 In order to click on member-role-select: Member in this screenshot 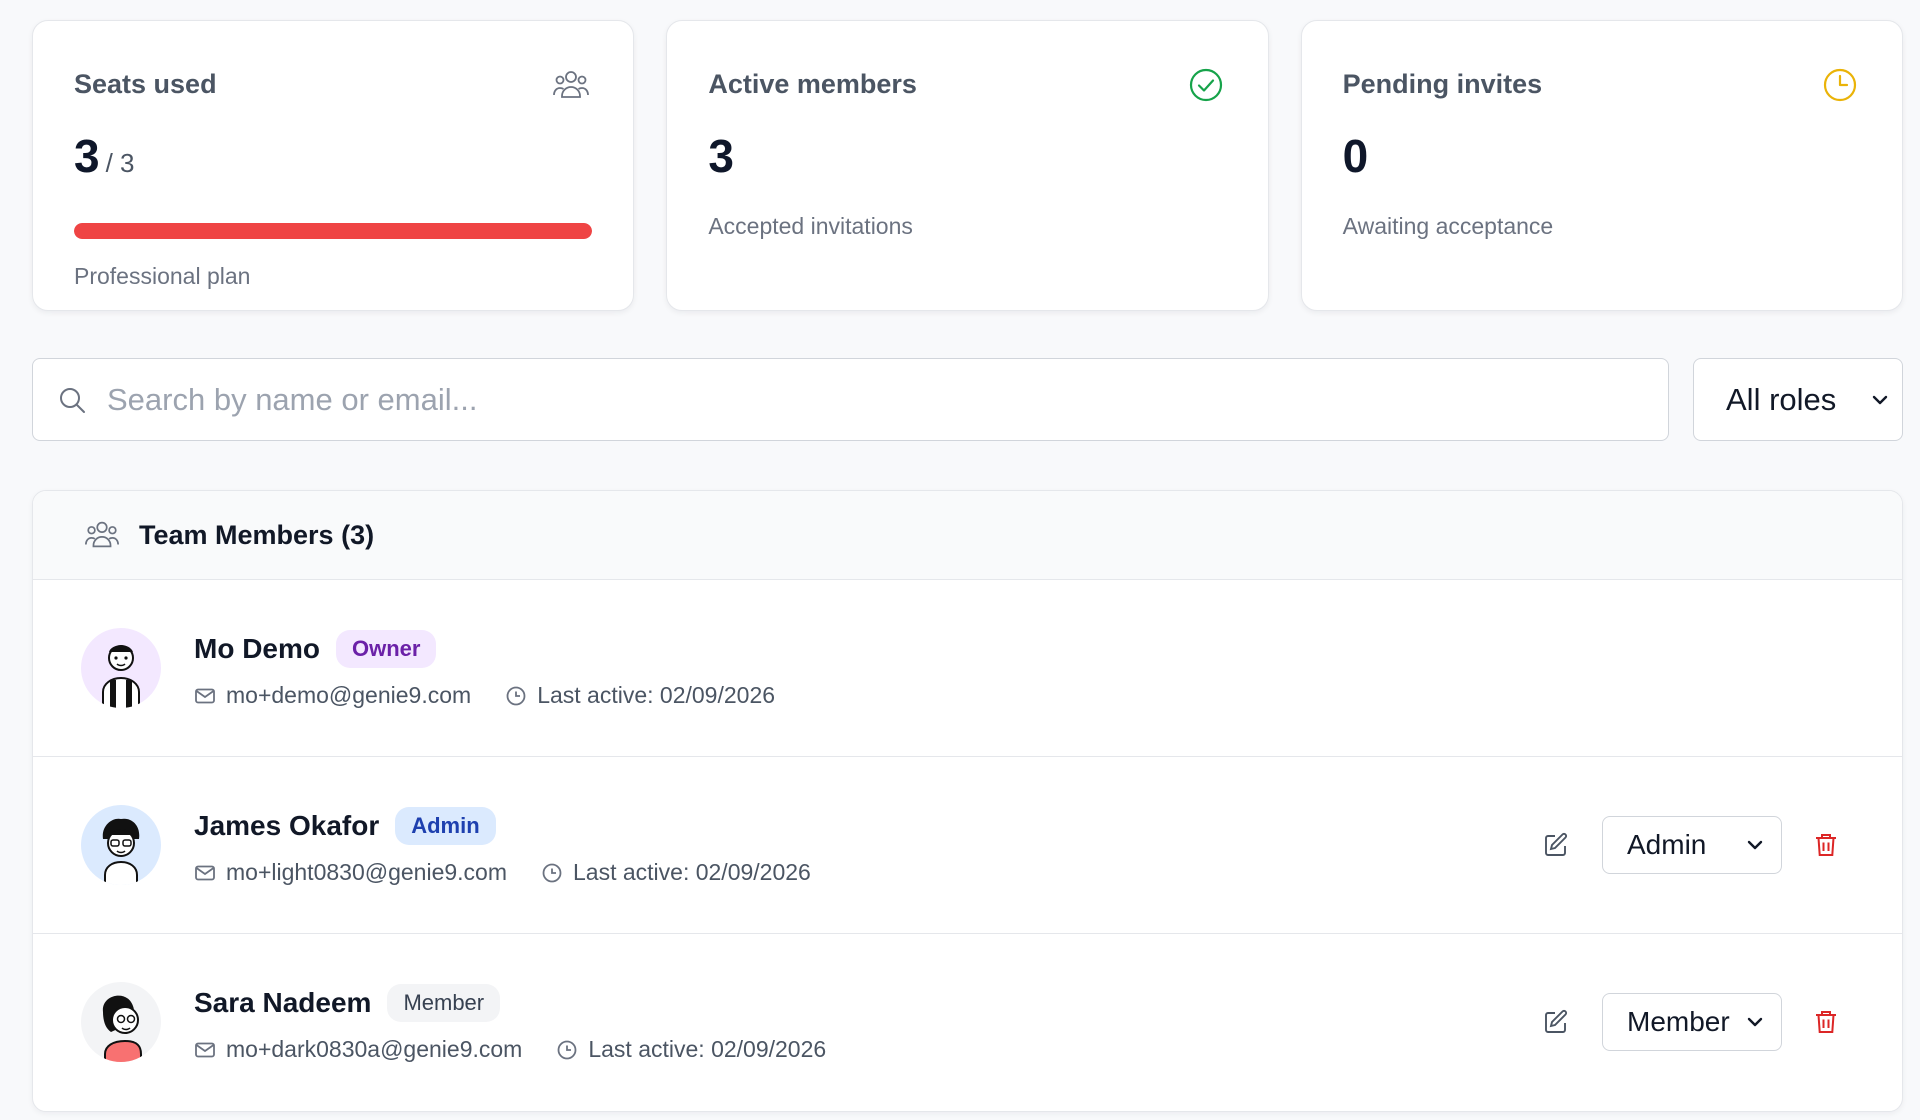, I will do `click(1692, 1022)`.